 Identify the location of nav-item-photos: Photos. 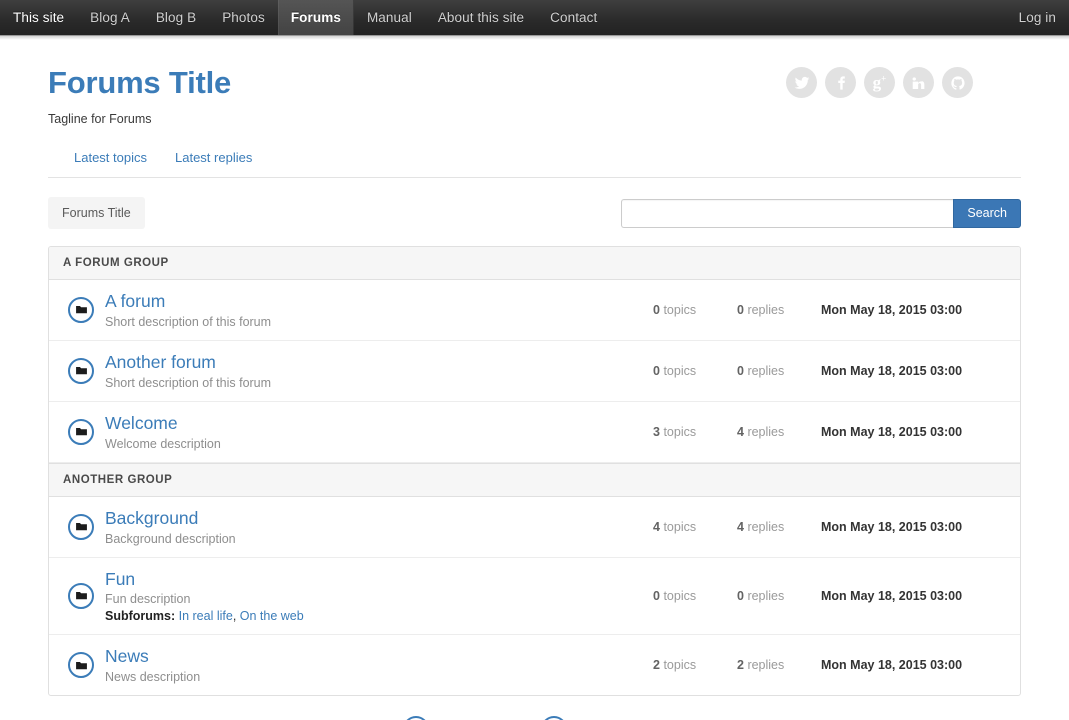
(243, 17).